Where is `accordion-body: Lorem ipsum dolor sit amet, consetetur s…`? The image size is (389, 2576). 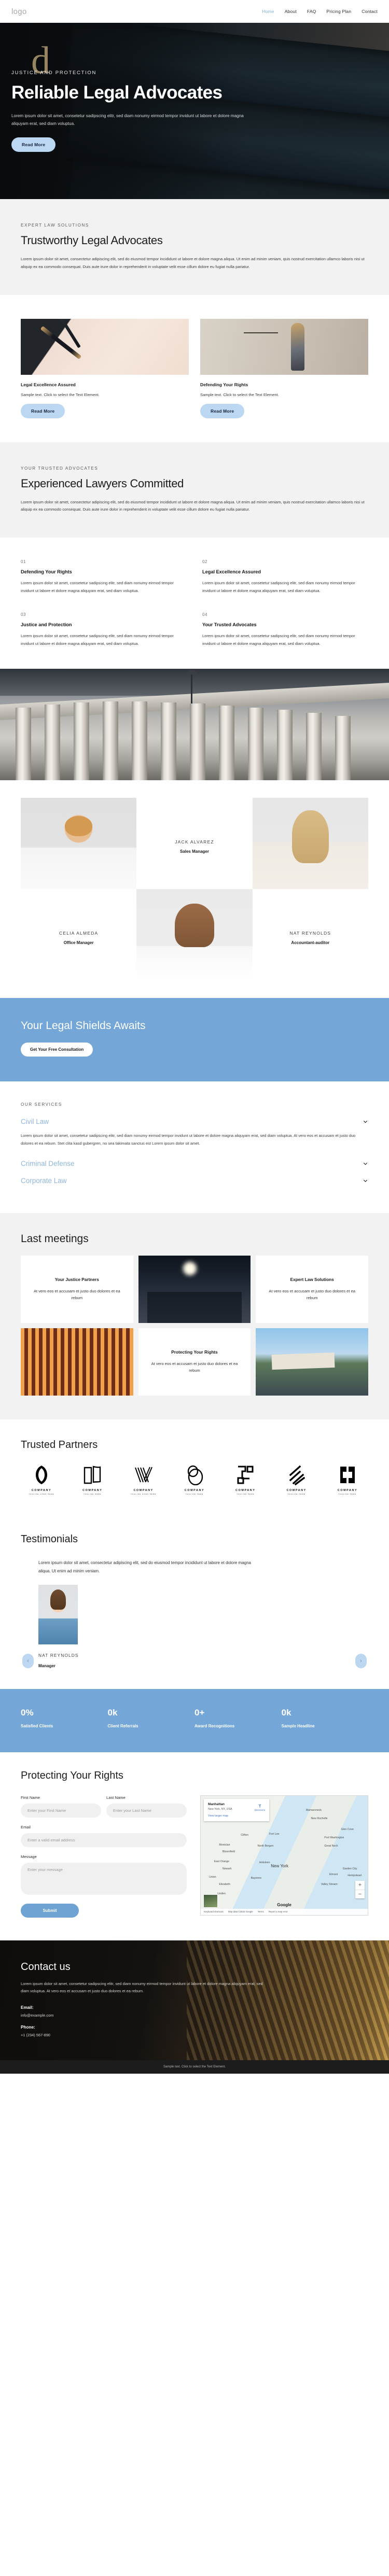 accordion-body: Lorem ipsum dolor sit amet, consetetur s… is located at coordinates (188, 1139).